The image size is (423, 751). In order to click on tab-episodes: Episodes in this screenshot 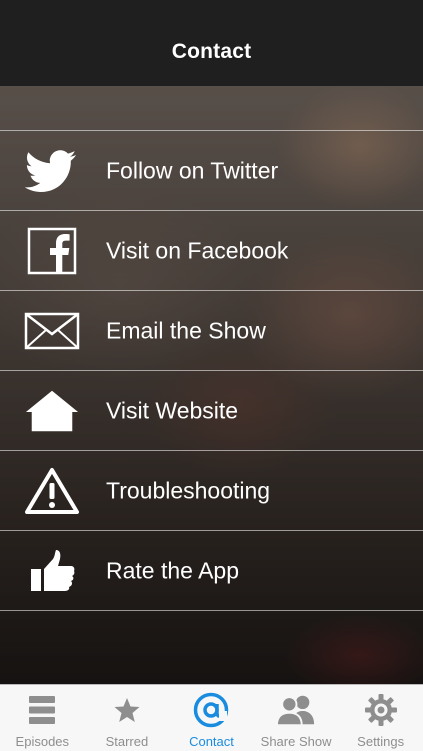, I will do `click(42, 718)`.